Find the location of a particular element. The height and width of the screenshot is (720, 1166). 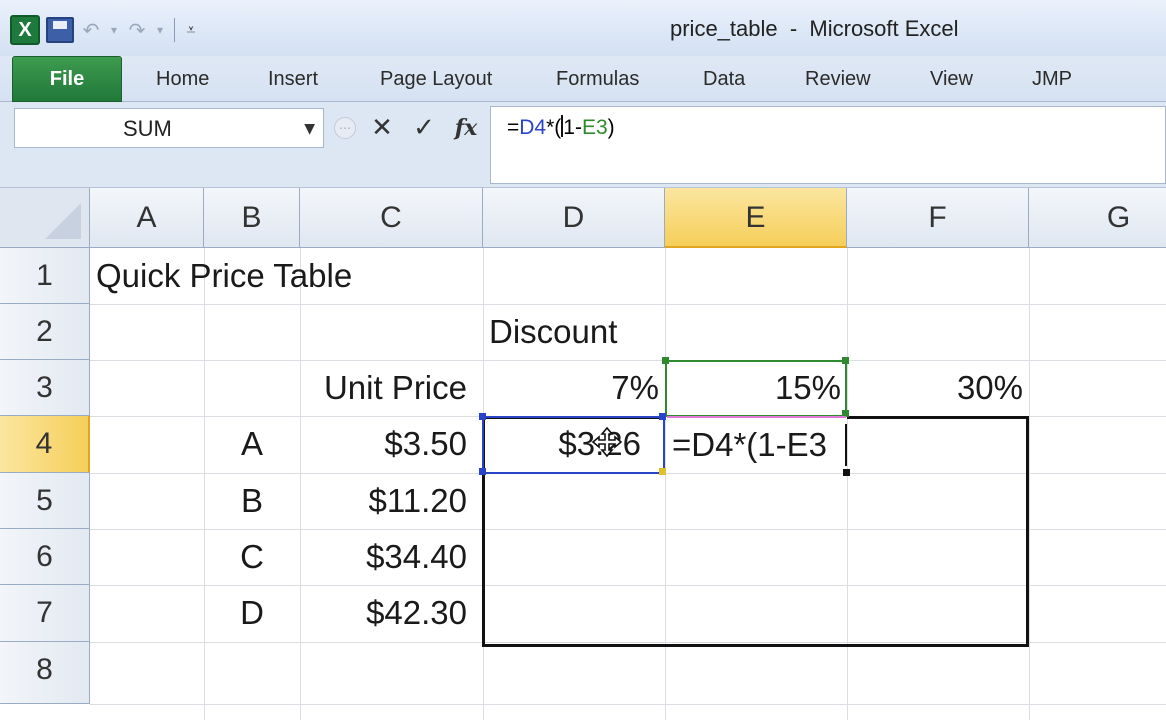

reference-highlight-d4 is located at coordinates (573, 445).